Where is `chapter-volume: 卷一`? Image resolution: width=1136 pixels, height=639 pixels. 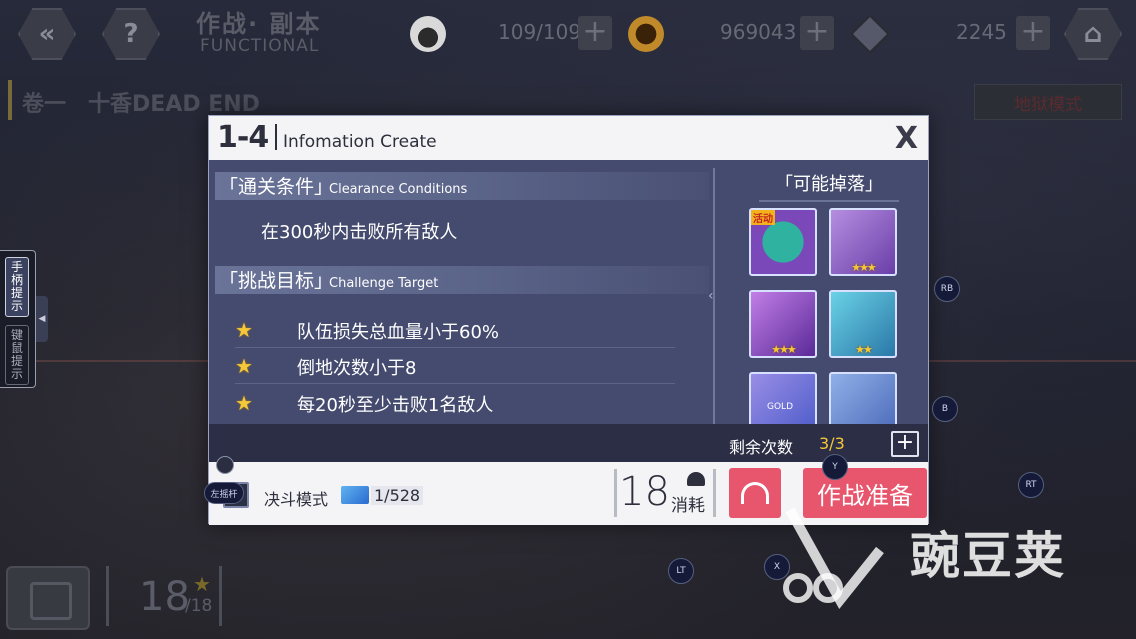
chapter-volume: 卷一 is located at coordinates (44, 104).